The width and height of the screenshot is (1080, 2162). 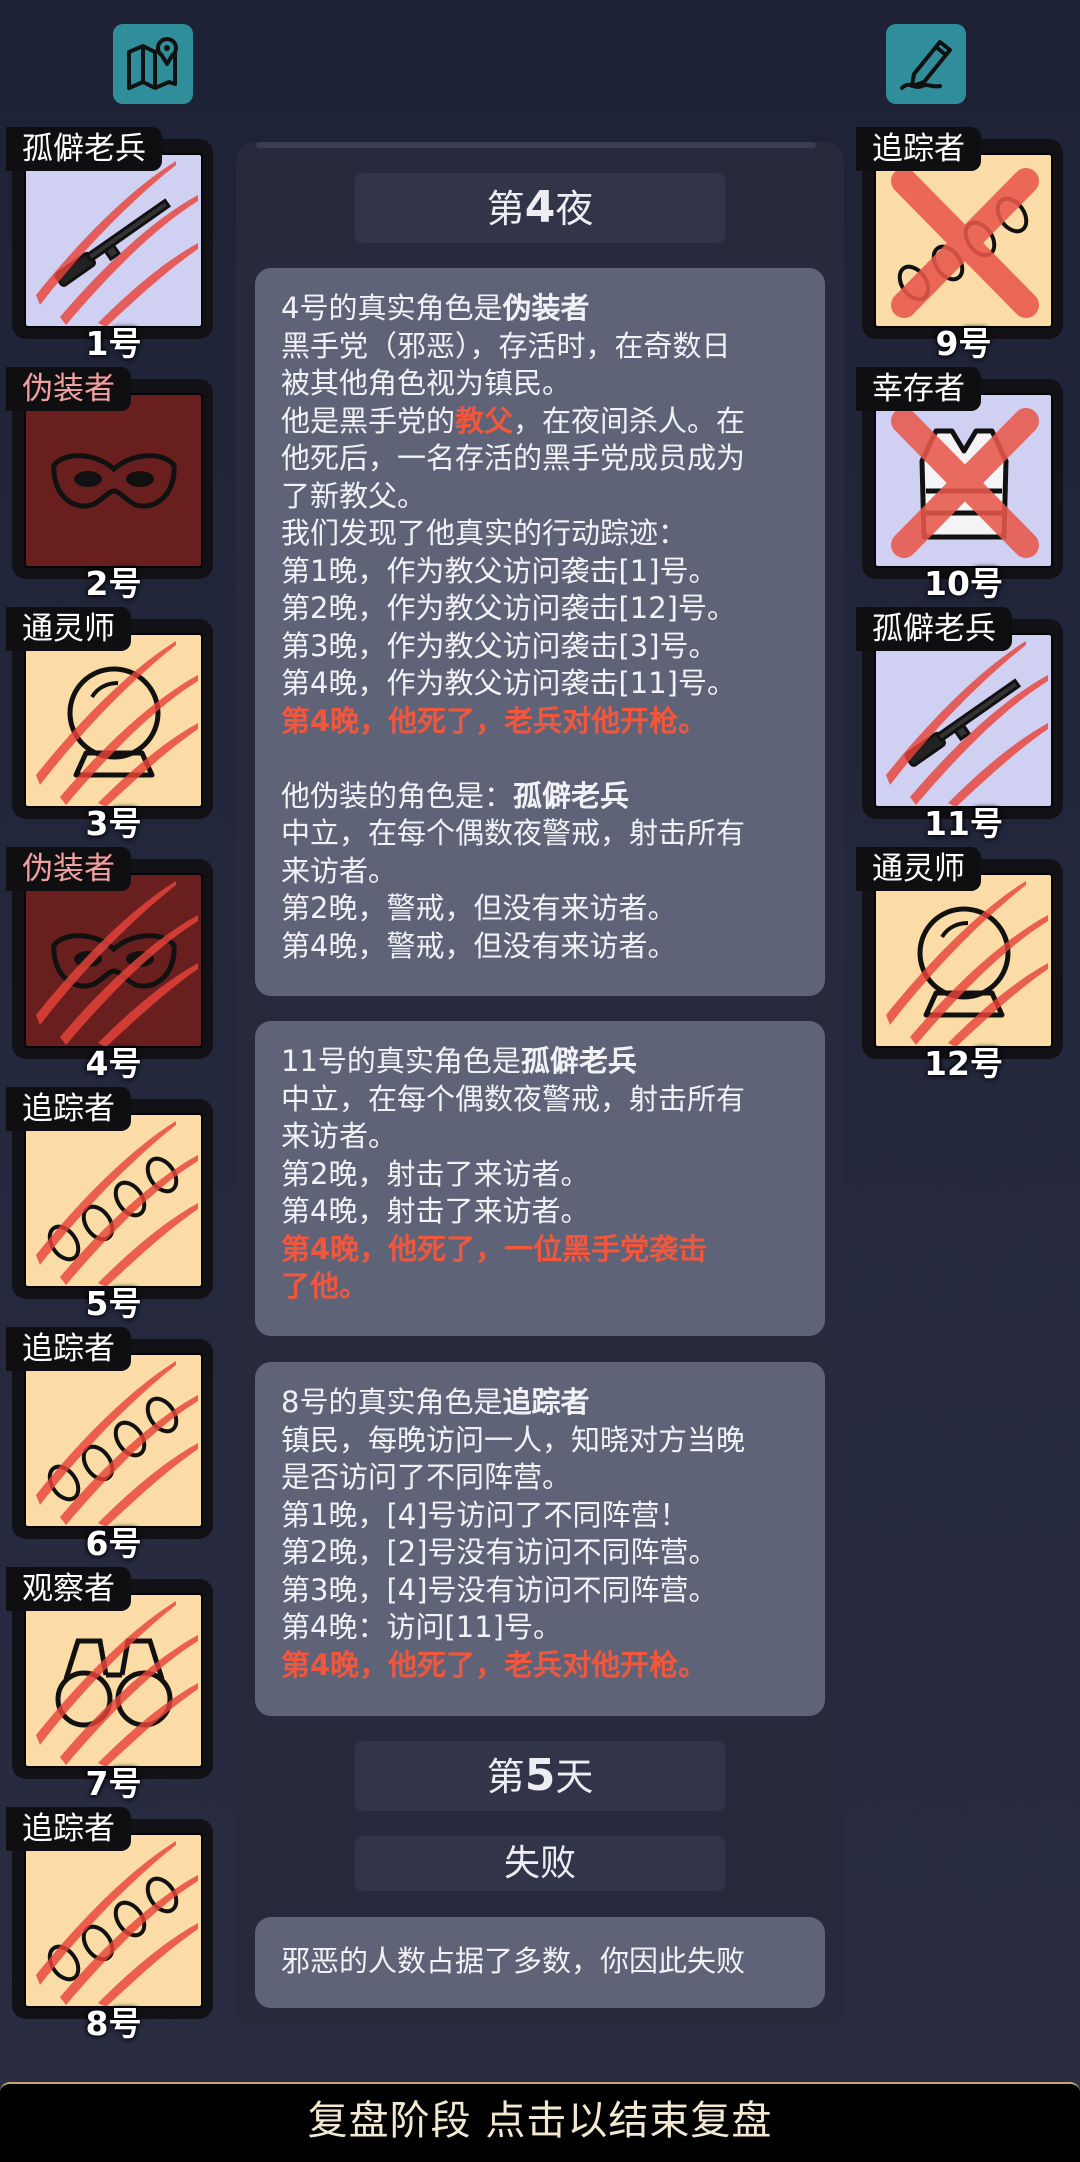 I want to click on map-icon, so click(x=152, y=63).